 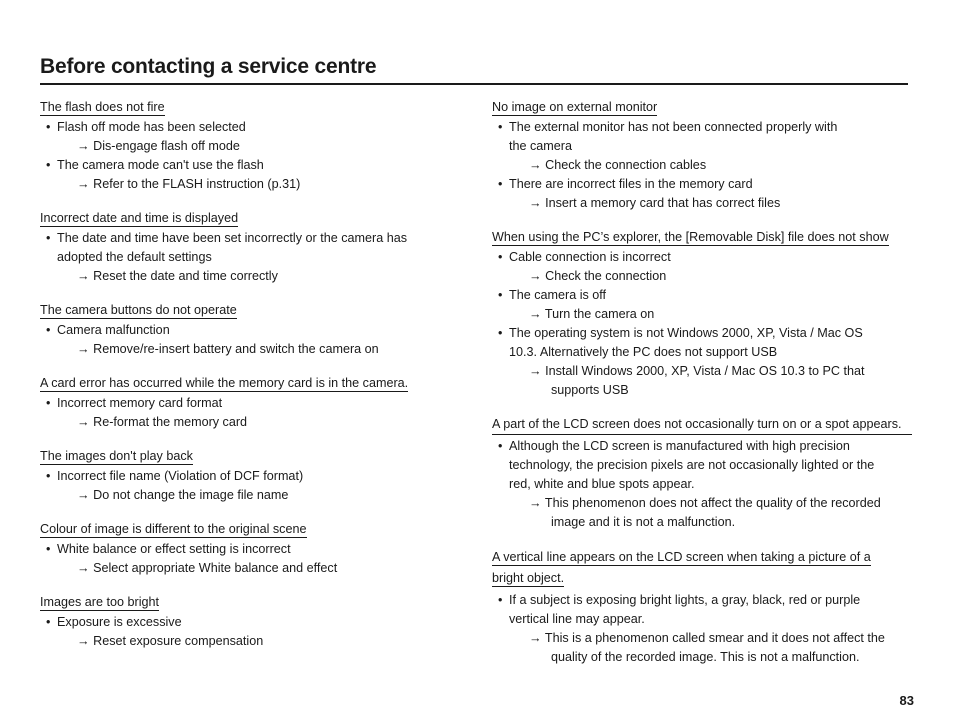 What do you see at coordinates (138, 311) in the screenshot?
I see `section-heading-text: The camera buttons do not operate` at bounding box center [138, 311].